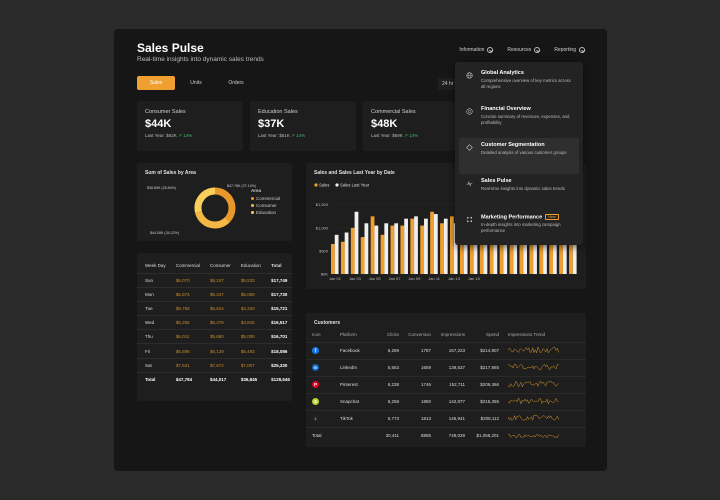 The width and height of the screenshot is (720, 500). Describe the element at coordinates (451, 384) in the screenshot. I see `impressions-cell: 152,711` at that location.